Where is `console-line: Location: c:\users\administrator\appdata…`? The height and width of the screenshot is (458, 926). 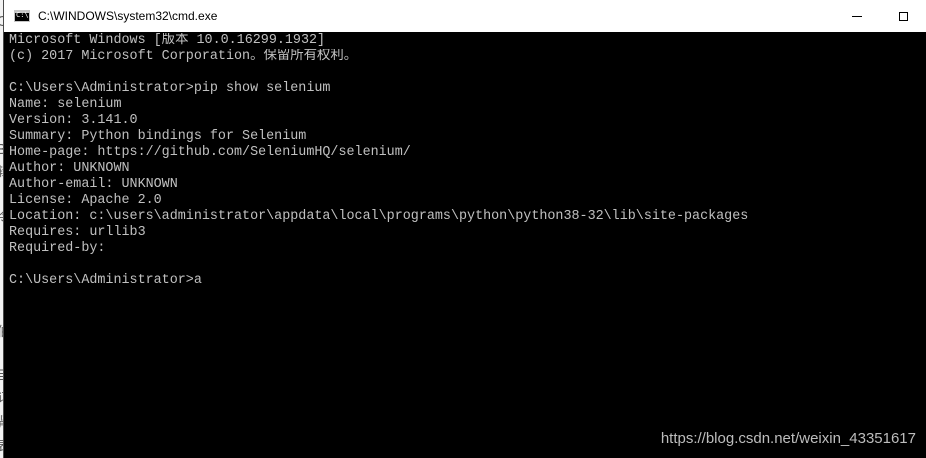 console-line: Location: c:\users\administrator\appdata… is located at coordinates (379, 216).